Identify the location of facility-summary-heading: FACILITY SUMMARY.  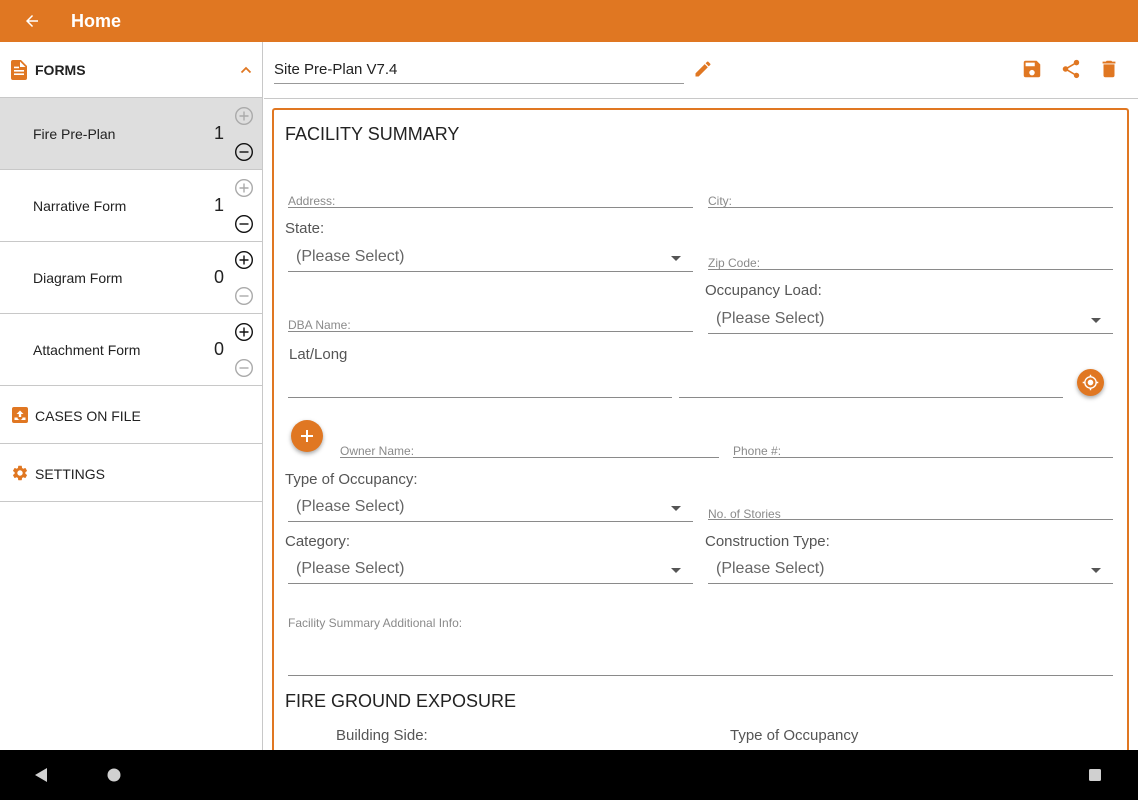
(372, 134).